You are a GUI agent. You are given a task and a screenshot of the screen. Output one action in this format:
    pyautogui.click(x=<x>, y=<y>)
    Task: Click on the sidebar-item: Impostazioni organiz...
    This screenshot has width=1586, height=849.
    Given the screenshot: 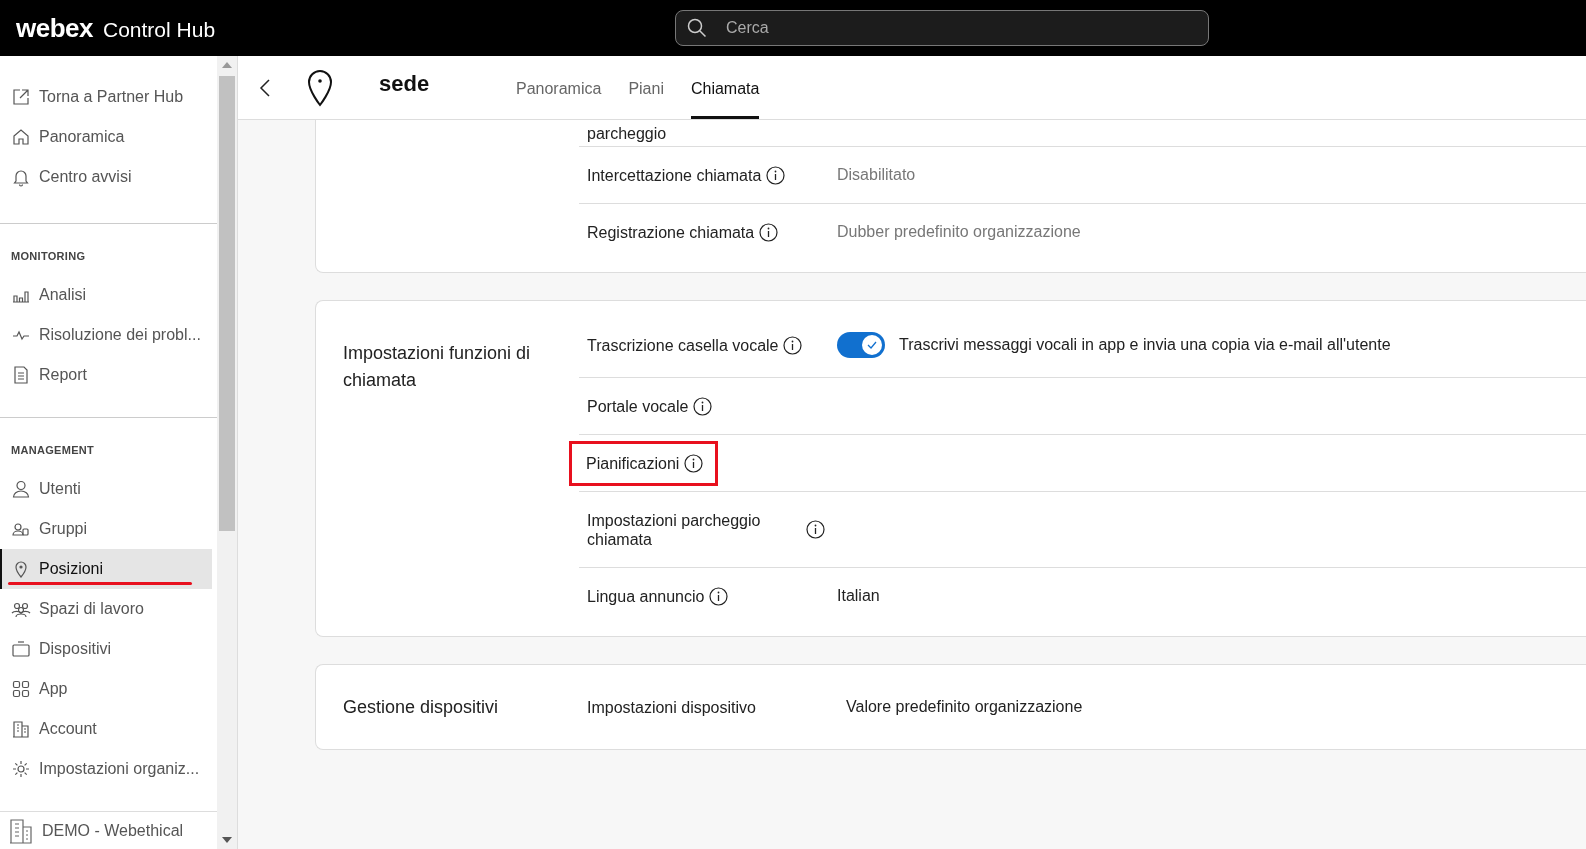 What is the action you would take?
    pyautogui.click(x=106, y=769)
    